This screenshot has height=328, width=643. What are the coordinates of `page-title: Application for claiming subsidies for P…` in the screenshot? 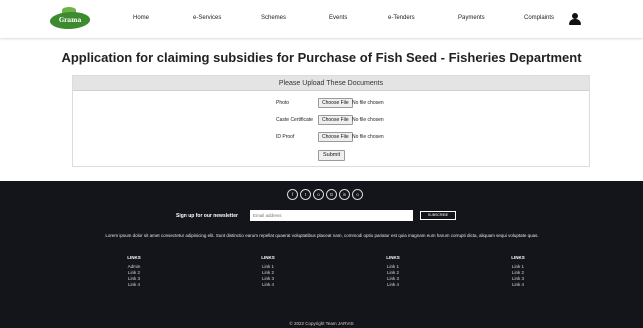 It's located at (321, 57).